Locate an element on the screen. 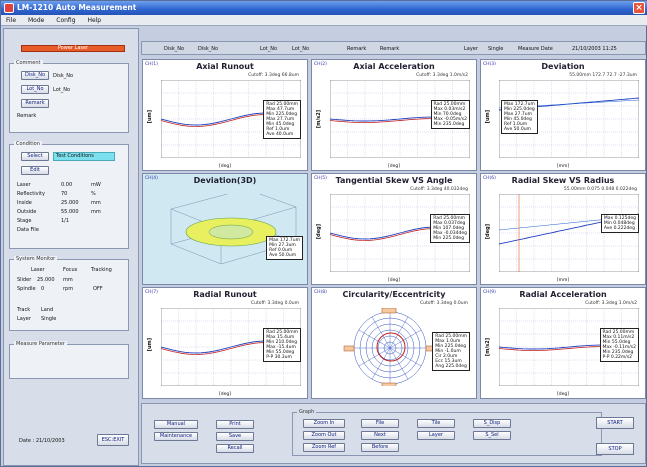  panel-ylabel: [um] is located at coordinates (150, 345).